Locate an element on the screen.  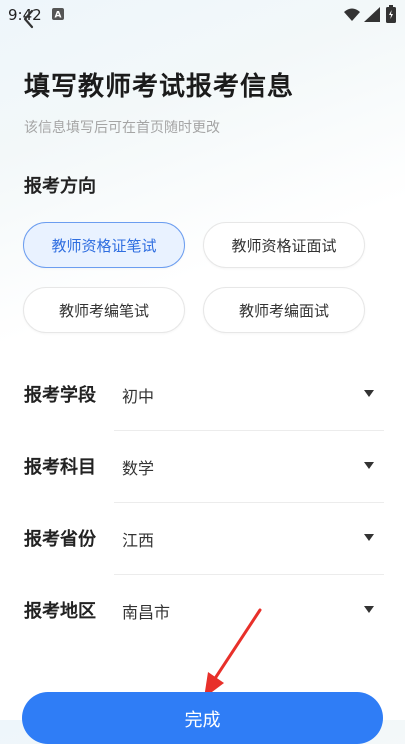
svg-text: A is located at coordinates (58, 16).